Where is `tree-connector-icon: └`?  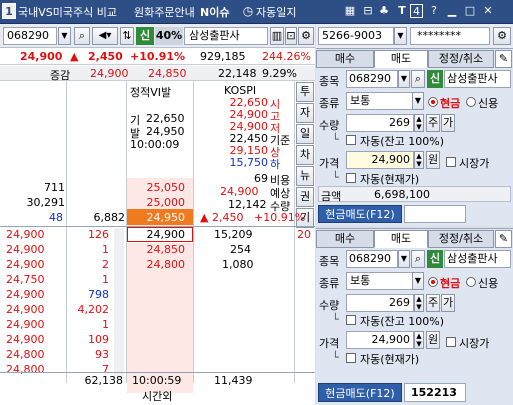
tree-connector-icon: └ is located at coordinates (335, 177).